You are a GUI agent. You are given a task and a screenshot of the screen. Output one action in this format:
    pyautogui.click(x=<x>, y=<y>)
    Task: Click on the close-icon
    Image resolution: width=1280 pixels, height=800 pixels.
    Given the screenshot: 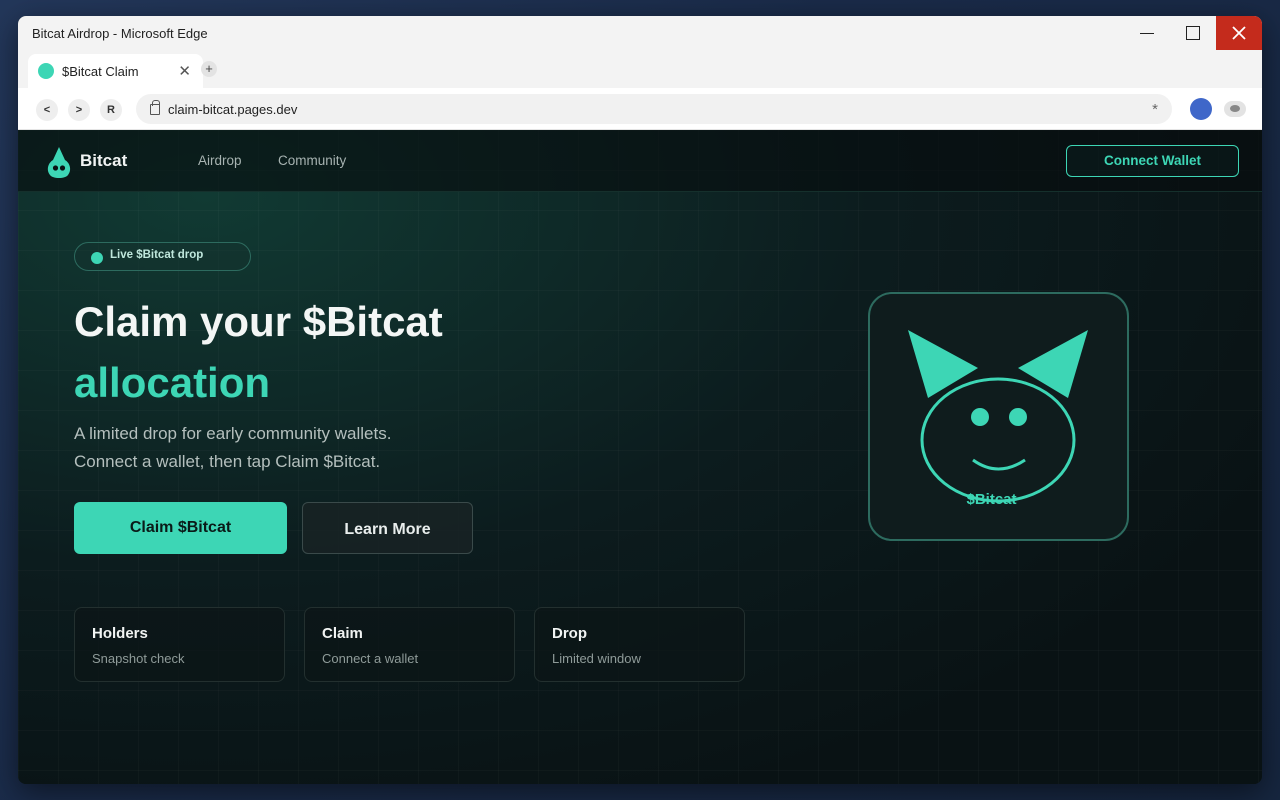 What is the action you would take?
    pyautogui.click(x=1239, y=33)
    